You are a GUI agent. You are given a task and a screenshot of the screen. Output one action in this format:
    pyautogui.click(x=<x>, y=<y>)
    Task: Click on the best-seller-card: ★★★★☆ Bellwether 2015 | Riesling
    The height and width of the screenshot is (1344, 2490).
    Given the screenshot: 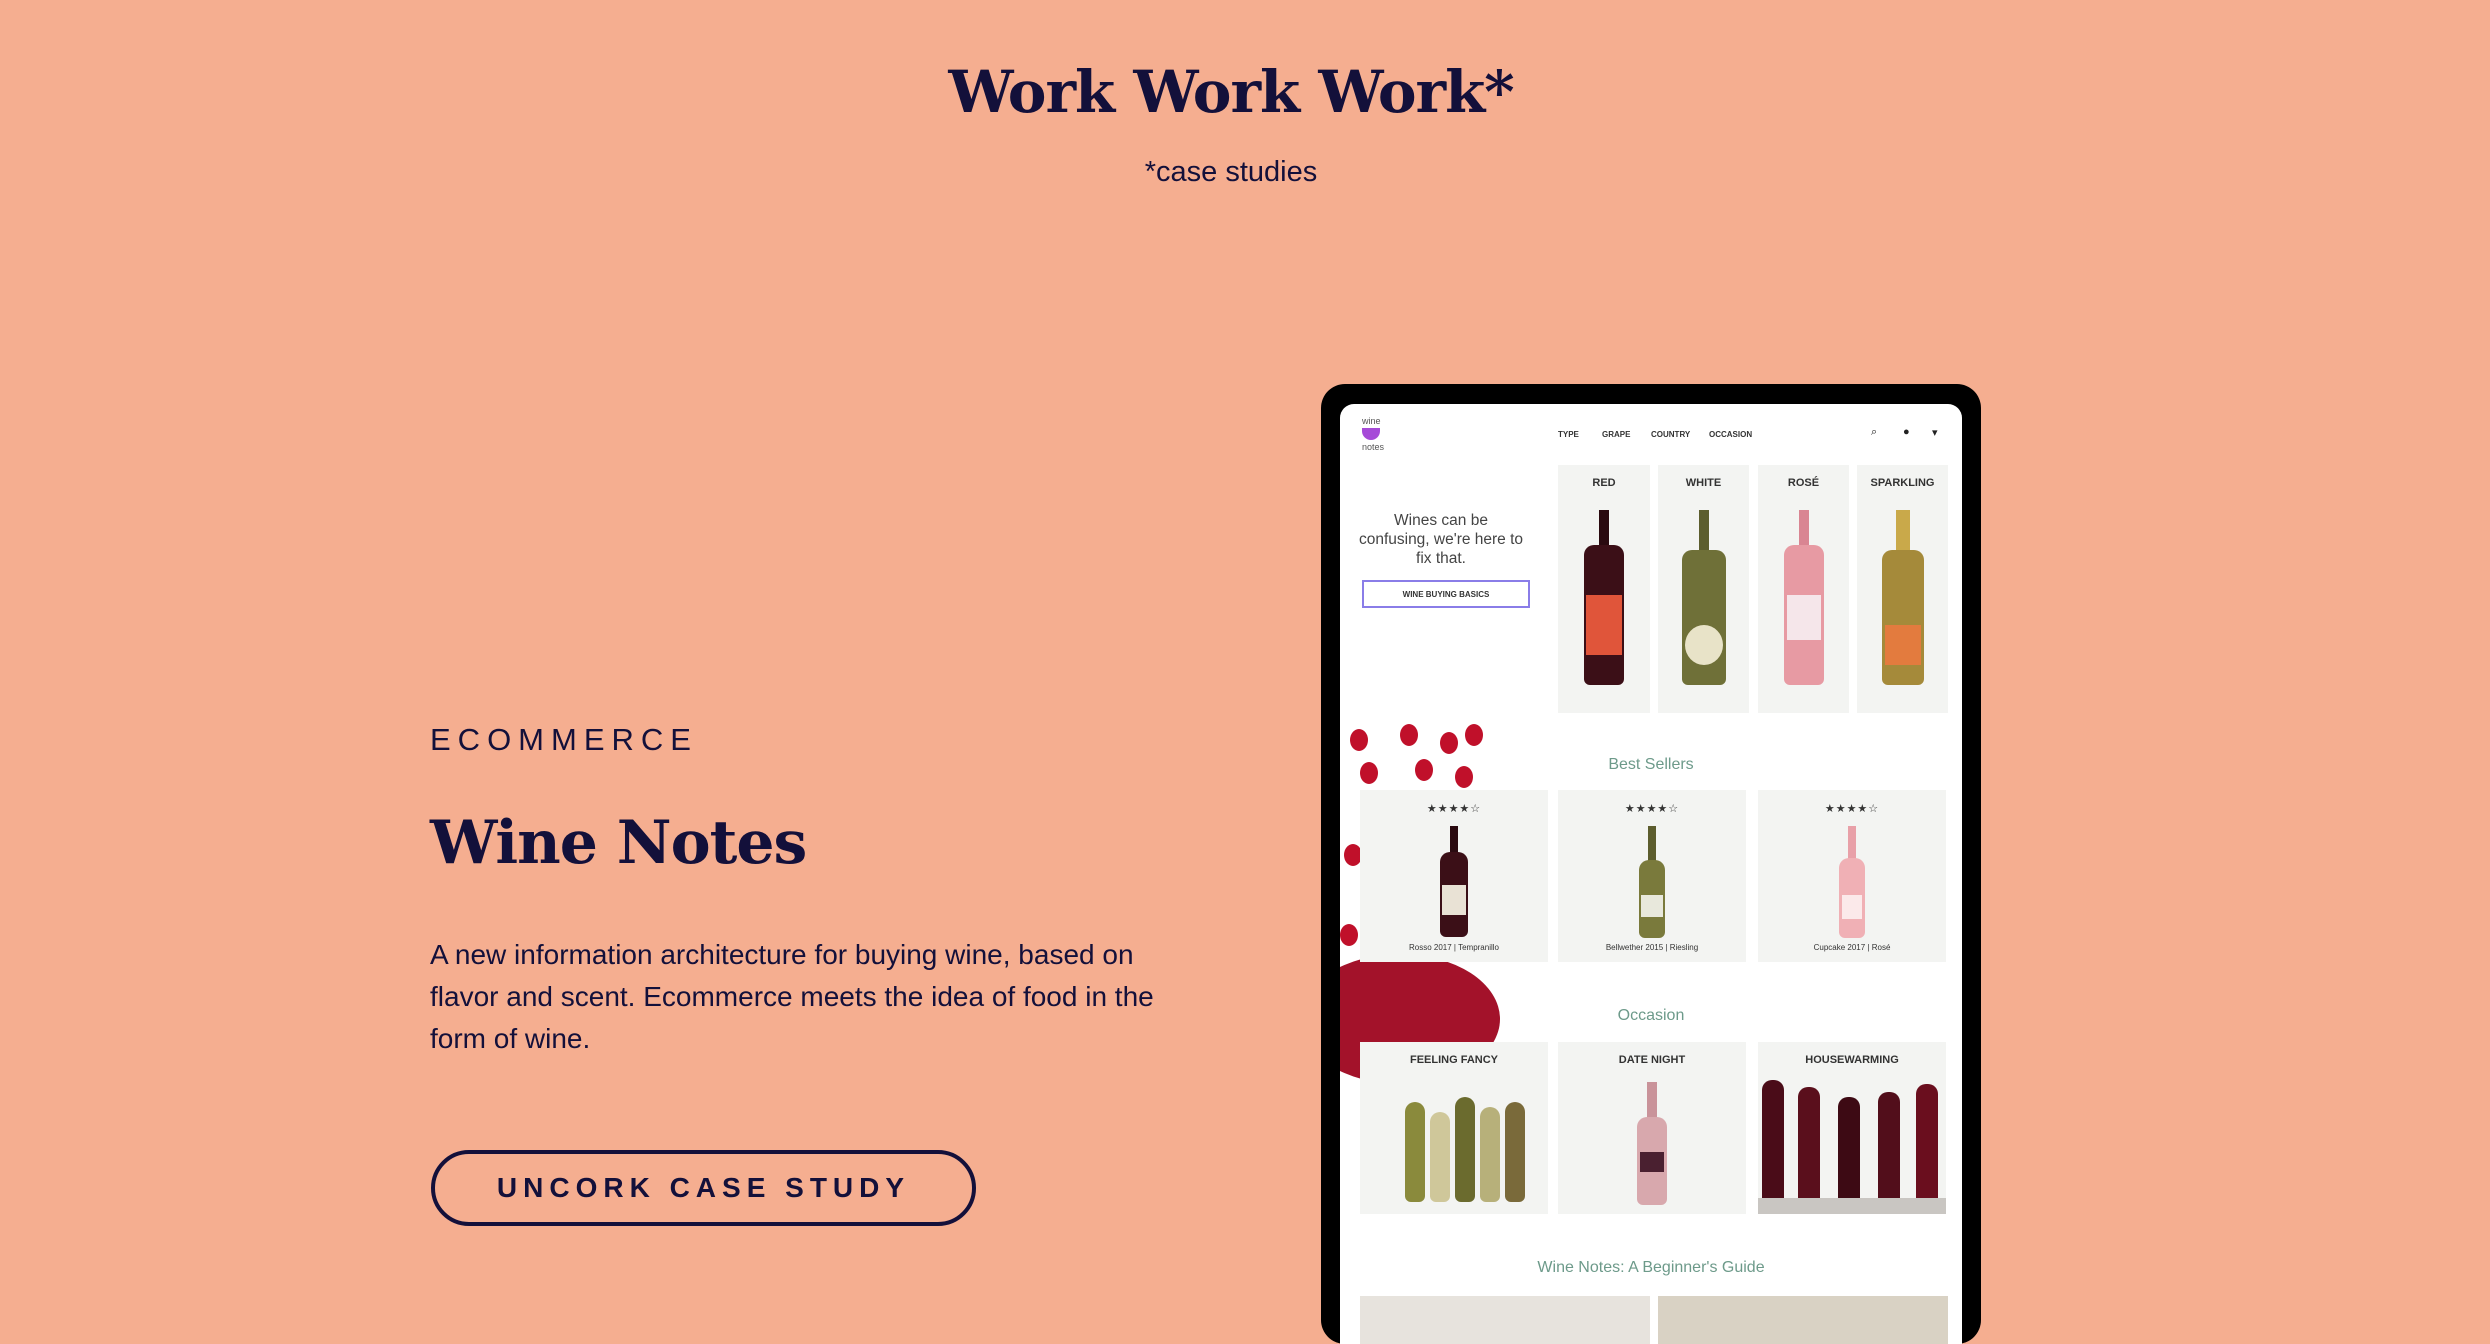 What is the action you would take?
    pyautogui.click(x=1652, y=876)
    